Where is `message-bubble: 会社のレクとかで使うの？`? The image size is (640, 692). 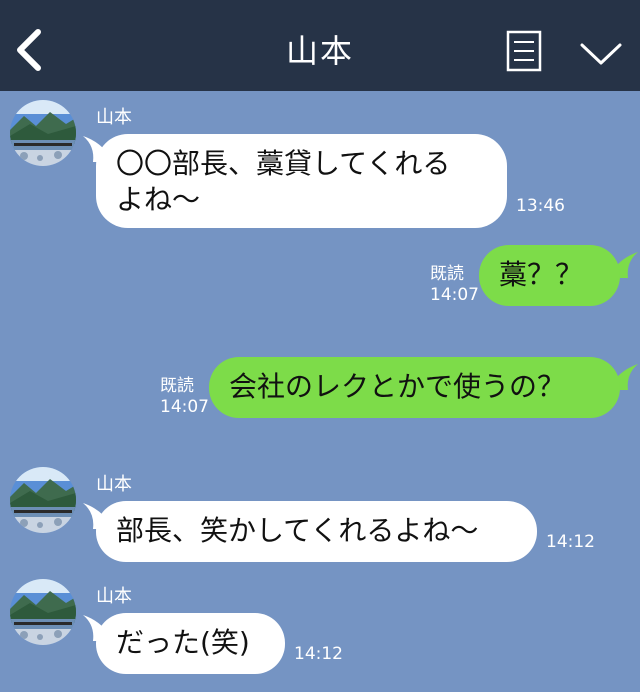
message-bubble: 会社のレクとかで使うの？ is located at coordinates (414, 387).